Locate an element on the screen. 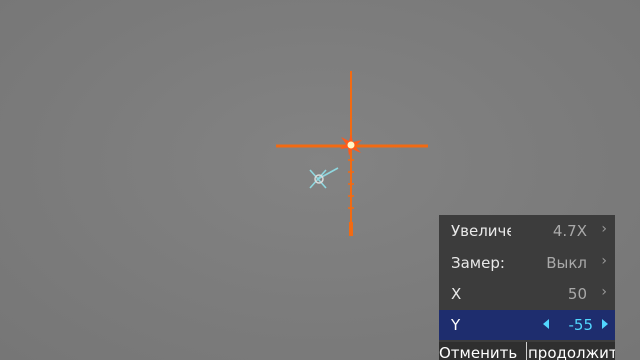 The image size is (640, 360). measure-label: Замер: is located at coordinates (478, 263).